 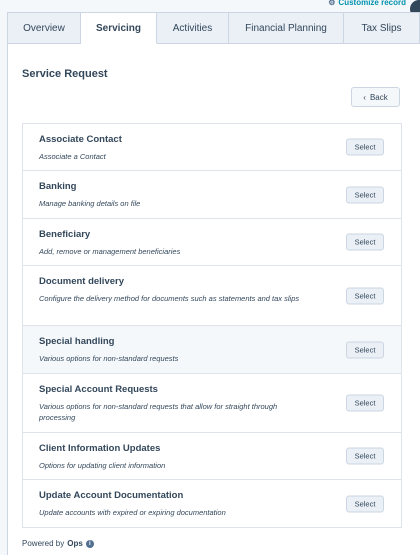 What do you see at coordinates (65, 74) in the screenshot?
I see `page-title: Service Request` at bounding box center [65, 74].